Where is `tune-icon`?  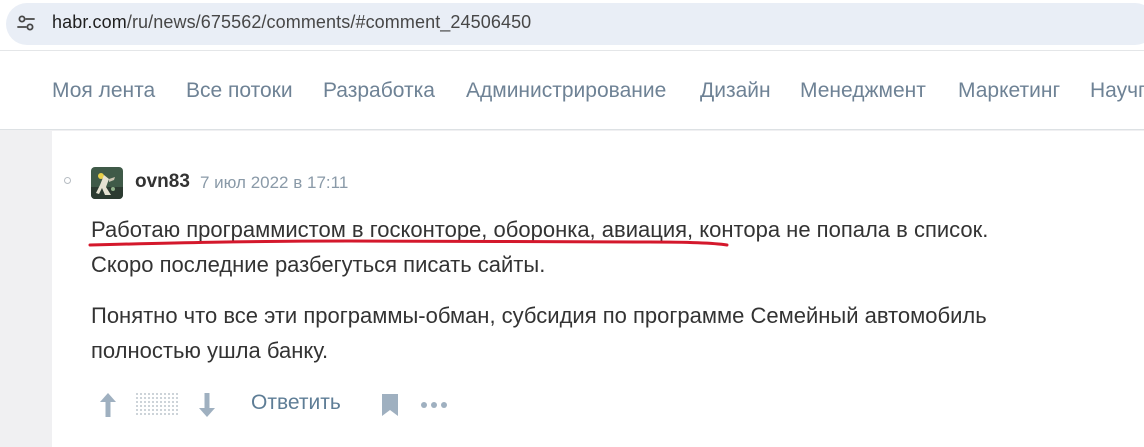
tune-icon is located at coordinates (26, 23).